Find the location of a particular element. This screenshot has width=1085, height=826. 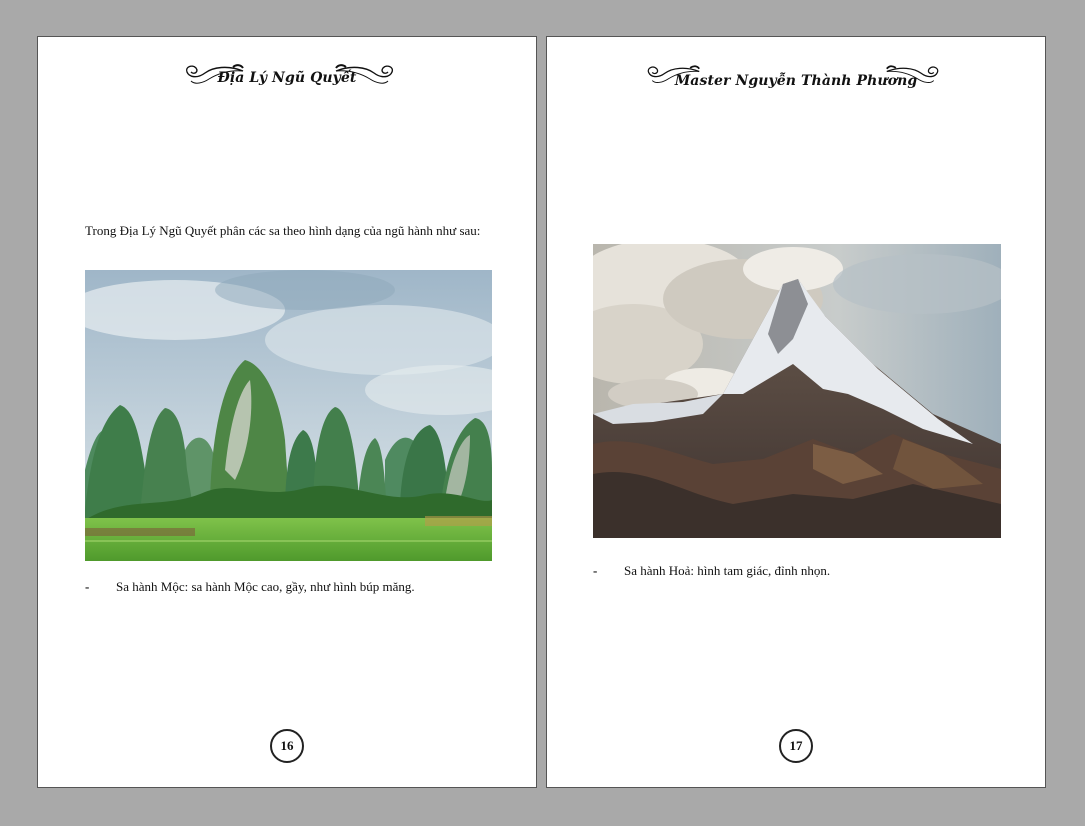

matterhorn-mountain-photo is located at coordinates (797, 391).